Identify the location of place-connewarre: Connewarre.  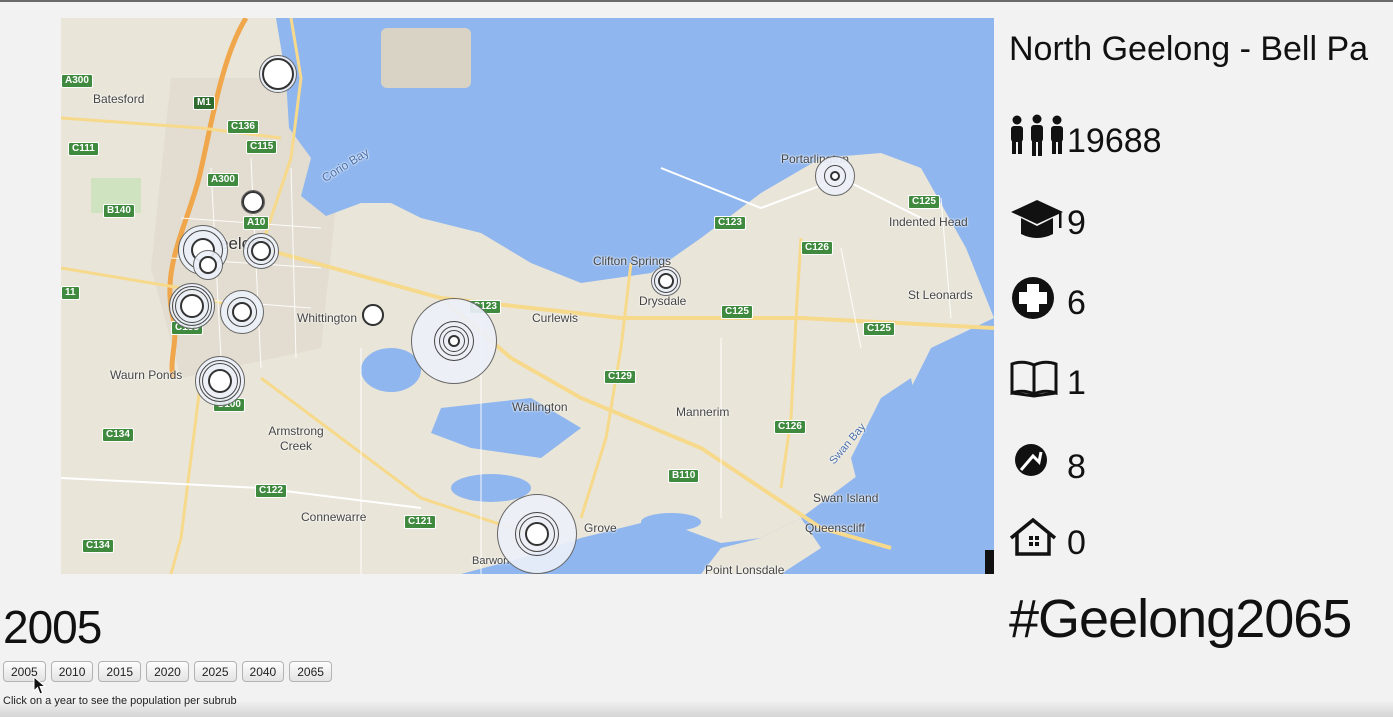
(334, 517).